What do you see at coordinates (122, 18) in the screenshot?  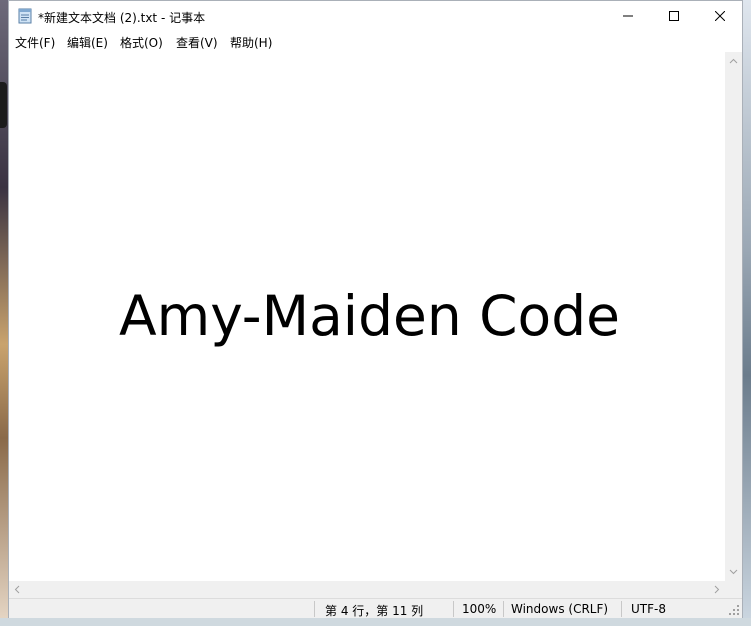 I see `window-title: *新建文本文档 (2).txt - 记事本` at bounding box center [122, 18].